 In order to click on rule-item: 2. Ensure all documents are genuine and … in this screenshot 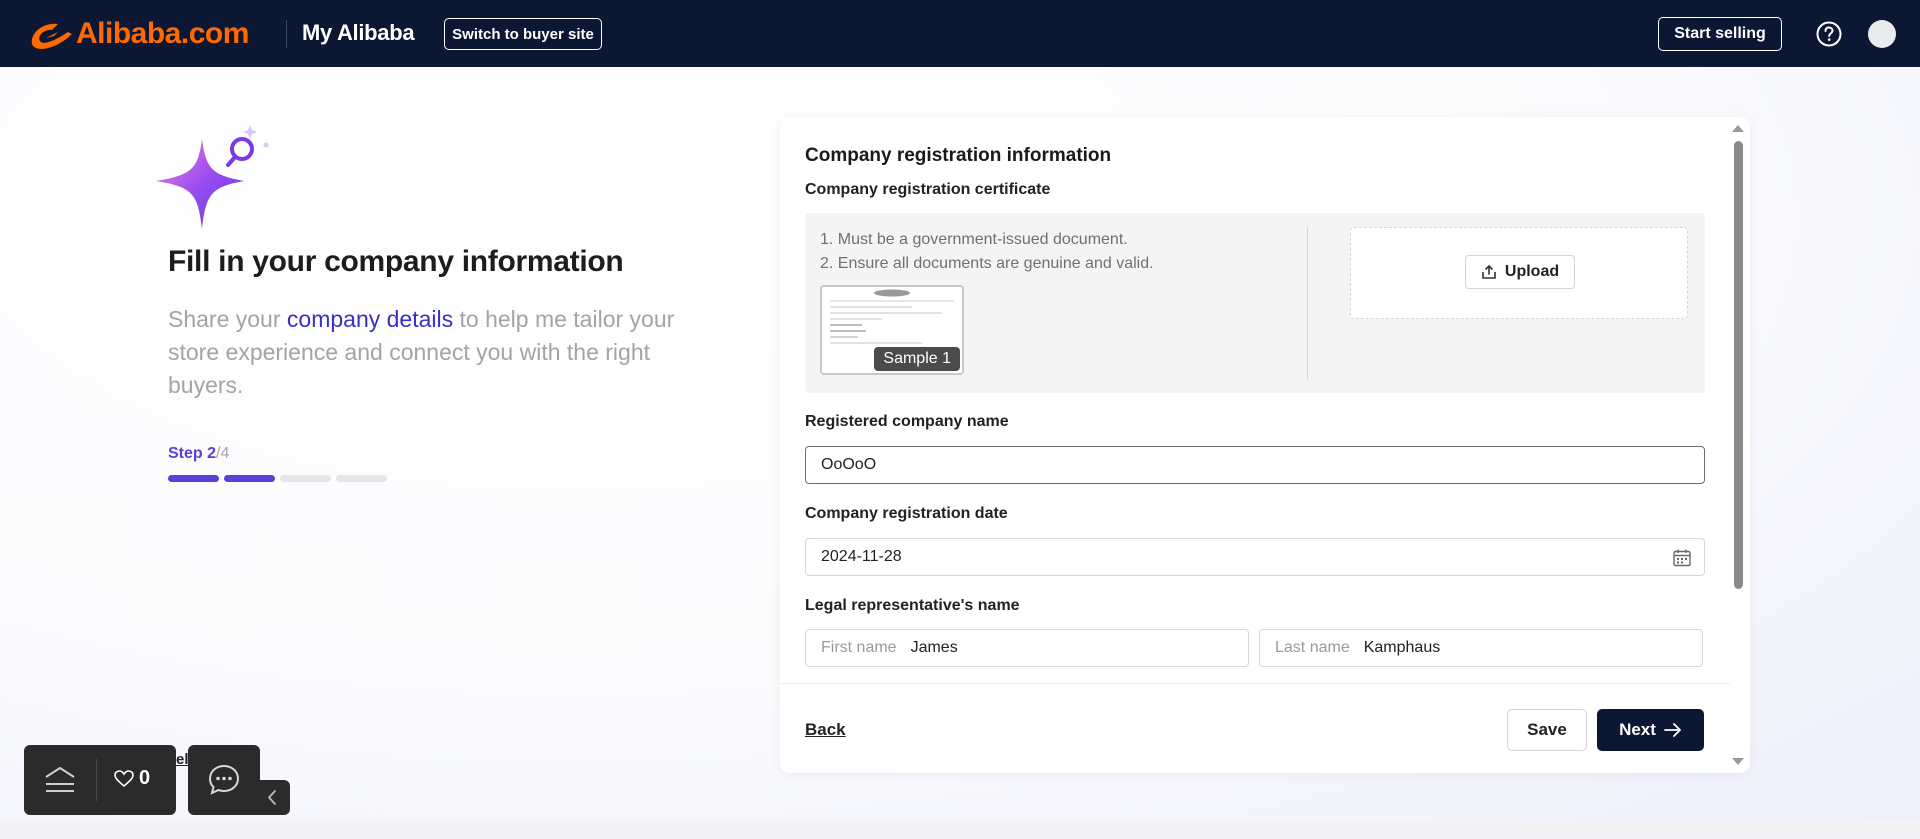, I will do `click(987, 263)`.